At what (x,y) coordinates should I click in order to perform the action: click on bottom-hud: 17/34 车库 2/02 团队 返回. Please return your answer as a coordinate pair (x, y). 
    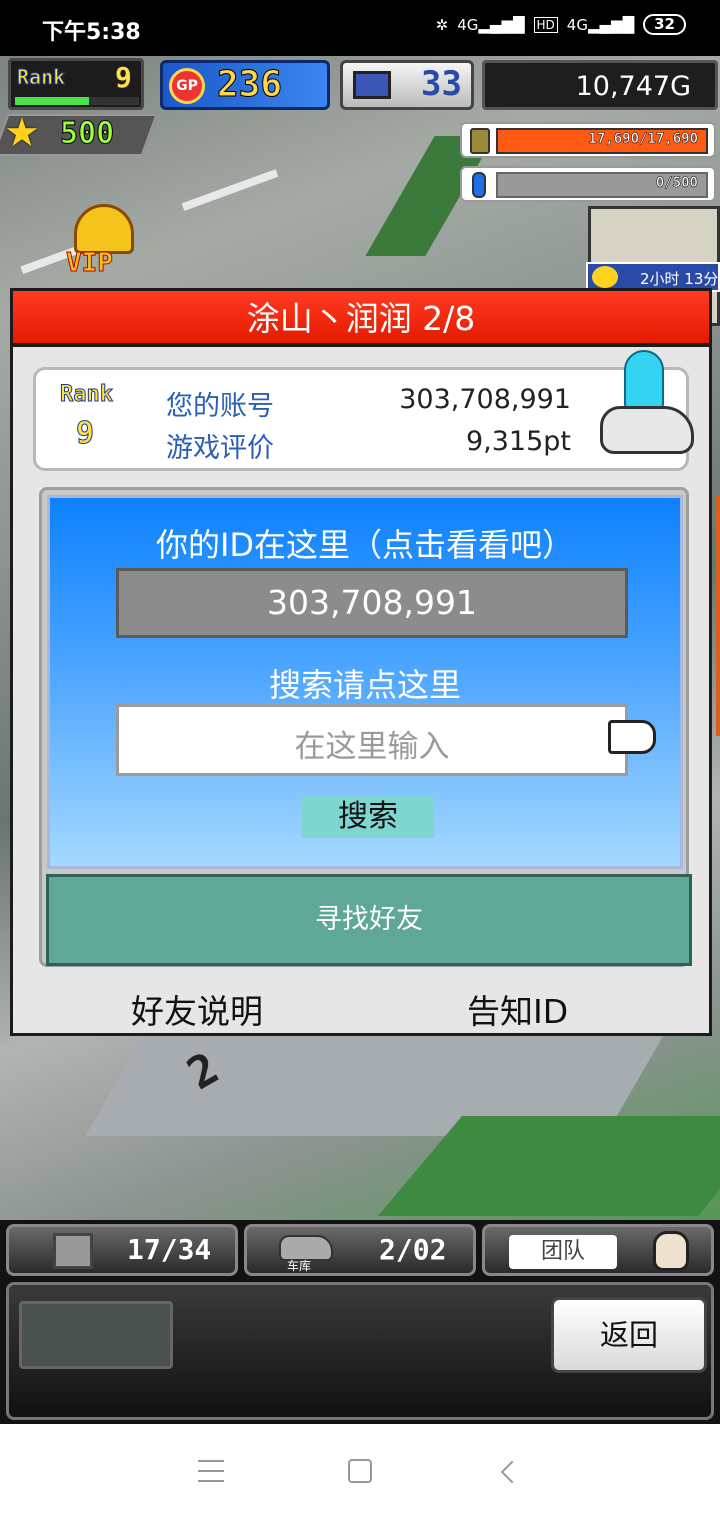
    Looking at the image, I should click on (360, 1322).